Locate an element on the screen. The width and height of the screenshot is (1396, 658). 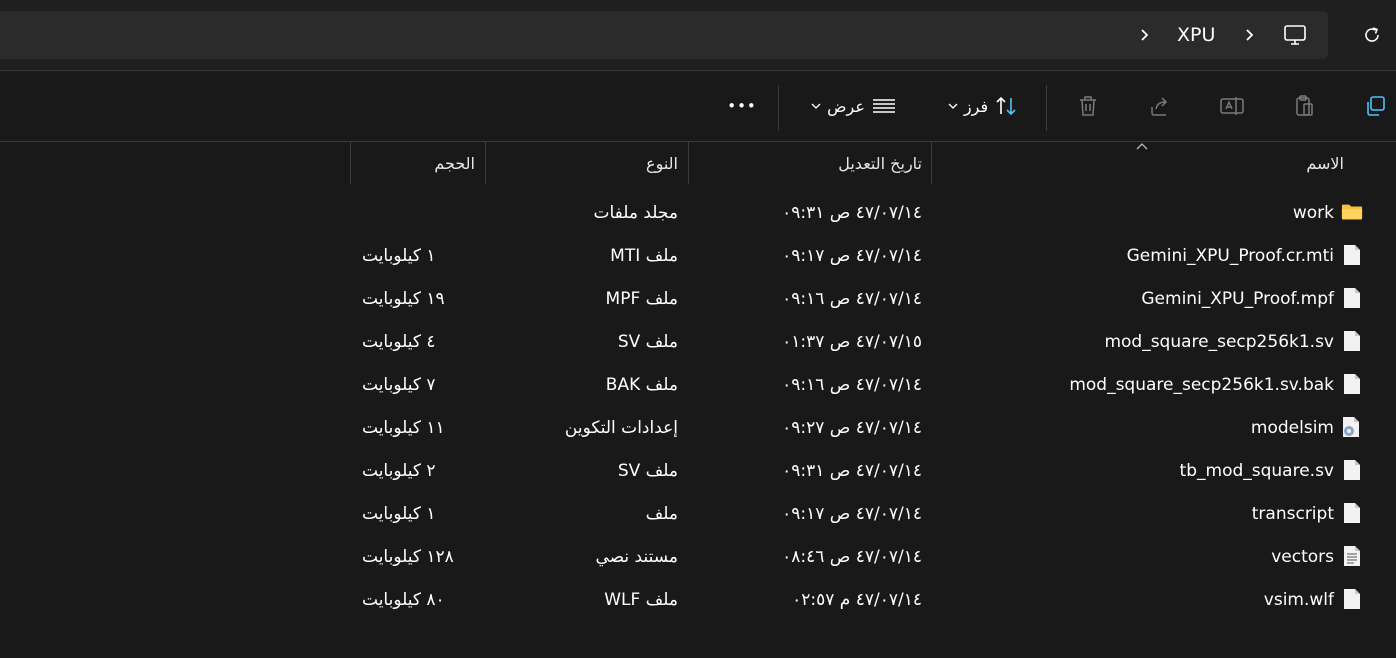
file-name: Gemini_XPU_Proof.cr.mti is located at coordinates (1230, 255).